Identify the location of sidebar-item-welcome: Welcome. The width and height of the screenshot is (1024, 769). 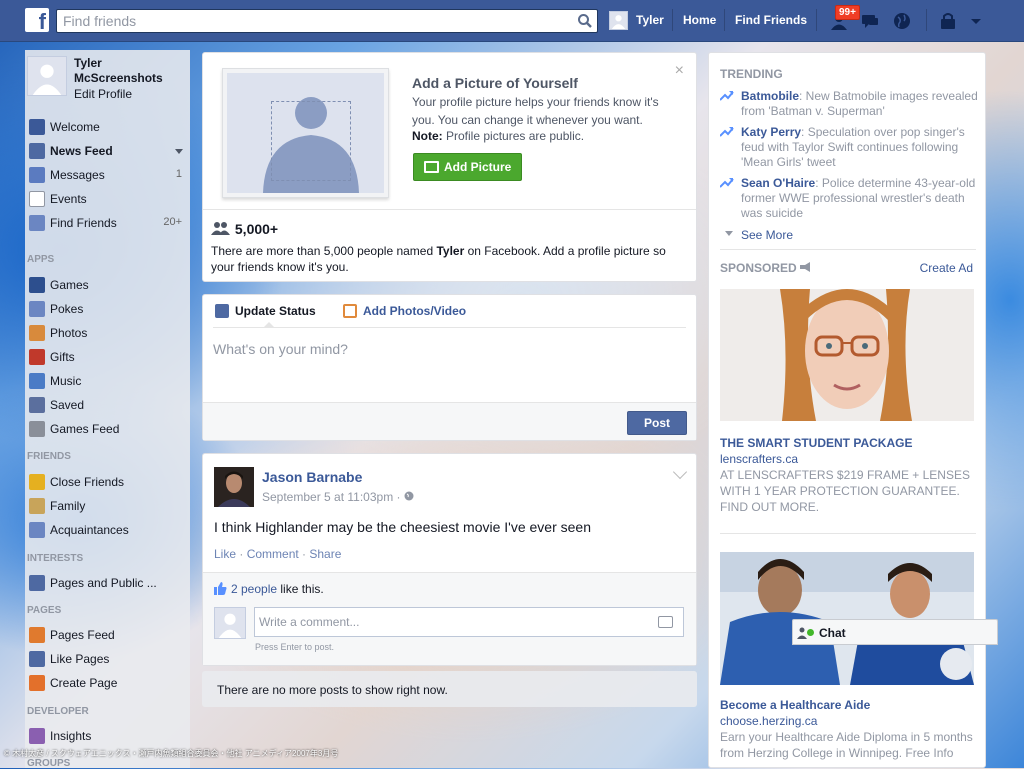
(107, 127).